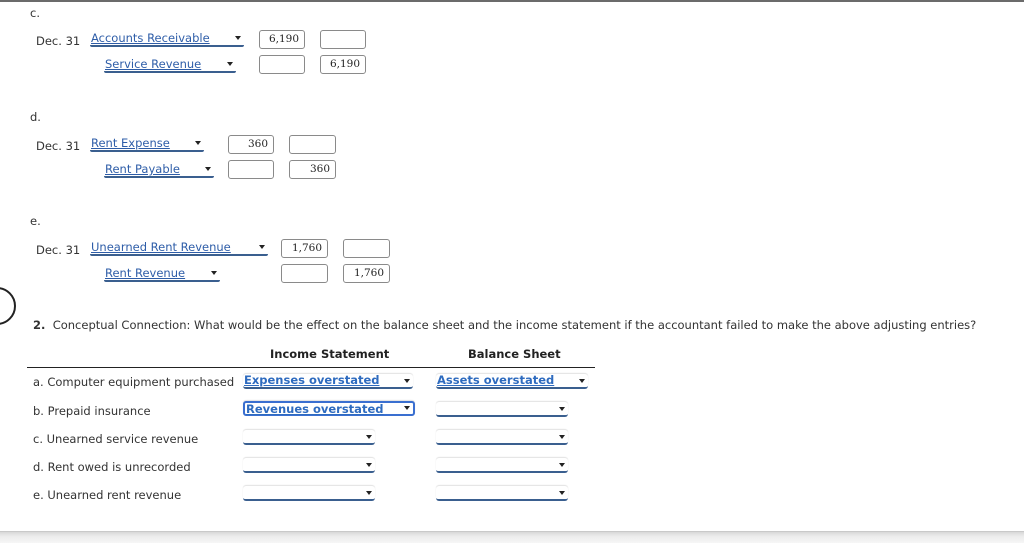  Describe the element at coordinates (512, 1) in the screenshot. I see `top-border` at that location.